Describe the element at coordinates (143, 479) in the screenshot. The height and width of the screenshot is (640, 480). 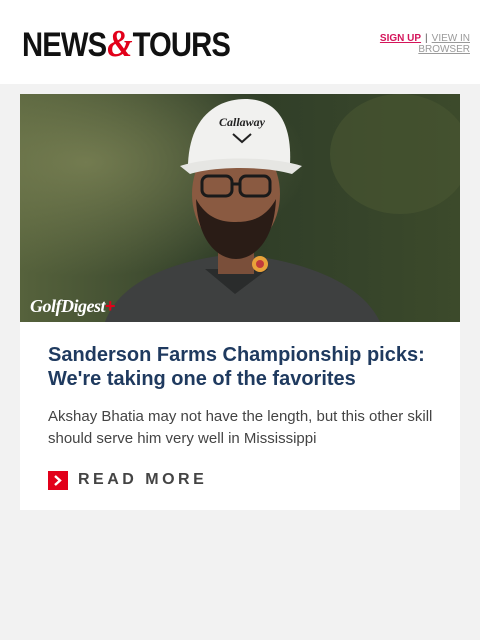
I see `read-more-label: READ MORE` at that location.